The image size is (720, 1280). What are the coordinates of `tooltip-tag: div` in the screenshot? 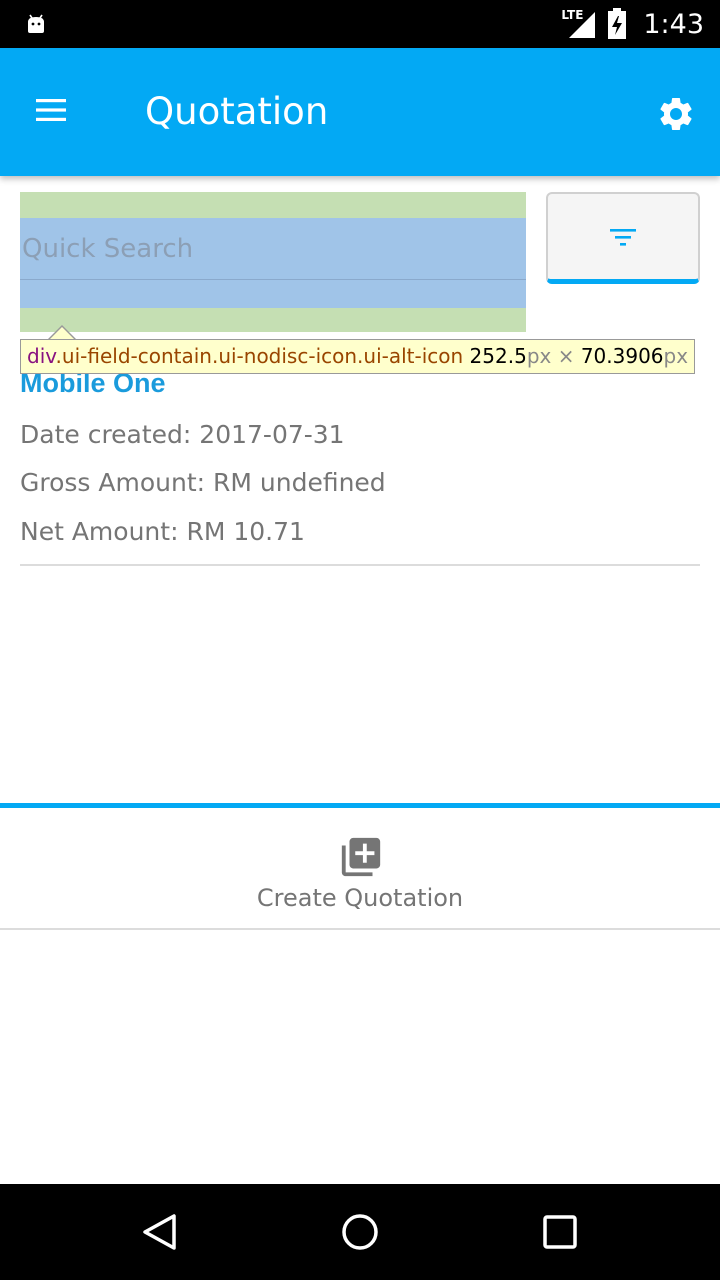 It's located at (41, 356).